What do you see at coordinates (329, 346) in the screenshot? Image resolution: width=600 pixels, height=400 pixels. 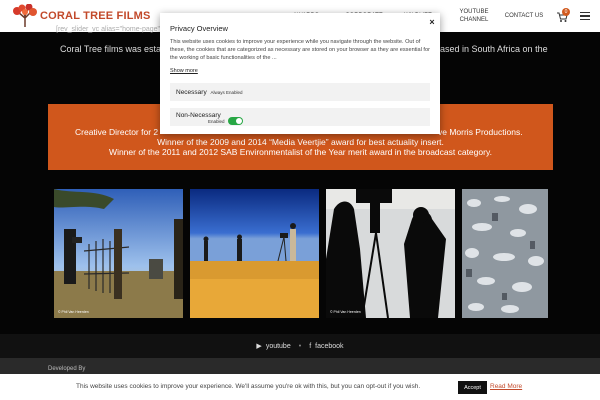 I see `facebook-link: facebook` at bounding box center [329, 346].